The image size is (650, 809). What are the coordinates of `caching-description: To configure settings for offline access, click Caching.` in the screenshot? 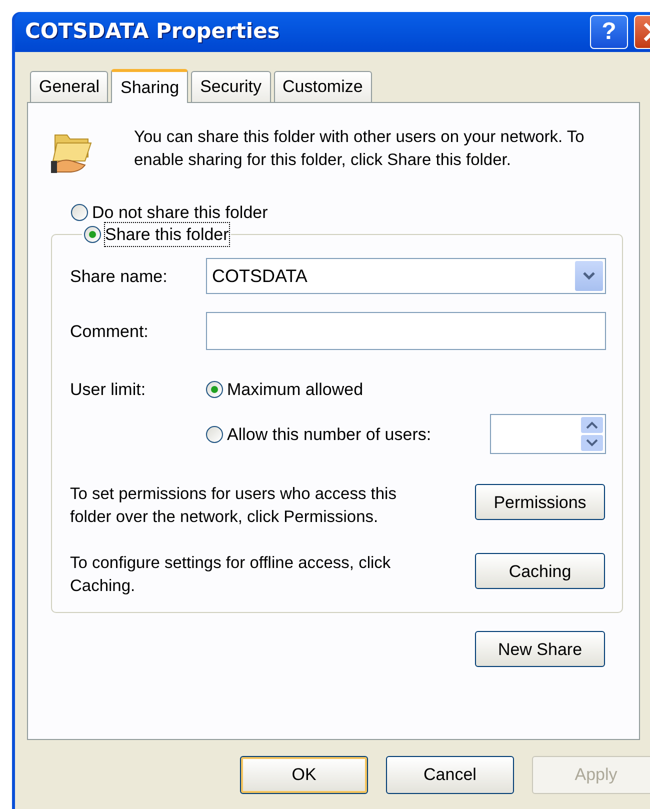 It's located at (231, 575).